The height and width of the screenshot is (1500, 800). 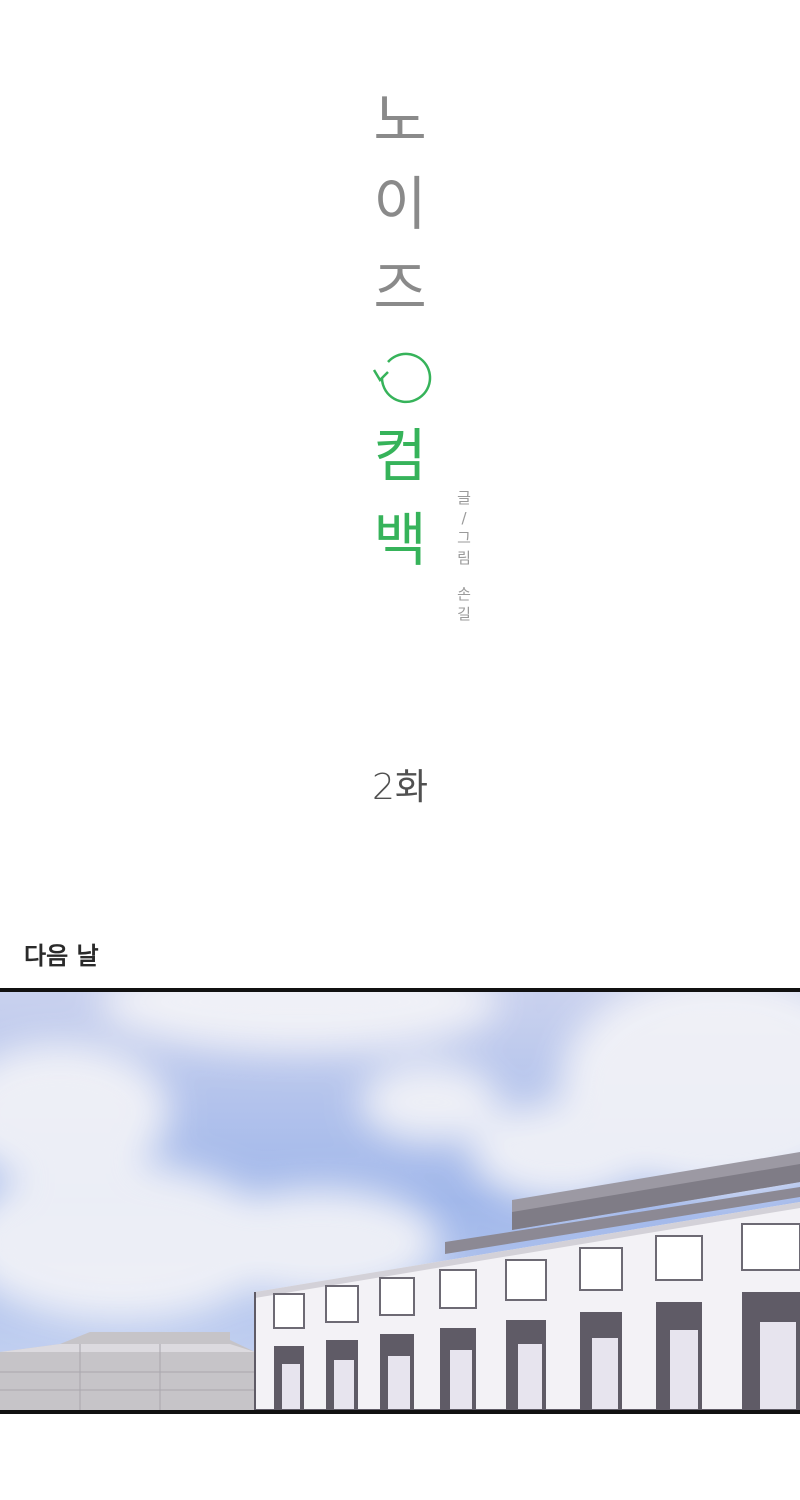 What do you see at coordinates (400, 787) in the screenshot?
I see `episode-number: 2화` at bounding box center [400, 787].